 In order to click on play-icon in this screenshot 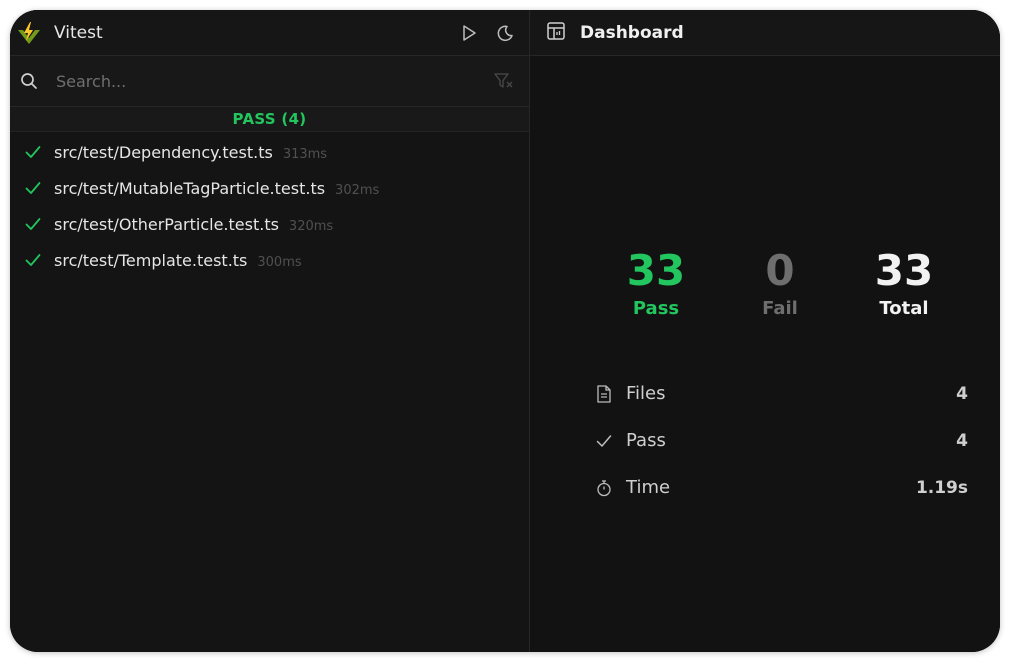, I will do `click(469, 33)`.